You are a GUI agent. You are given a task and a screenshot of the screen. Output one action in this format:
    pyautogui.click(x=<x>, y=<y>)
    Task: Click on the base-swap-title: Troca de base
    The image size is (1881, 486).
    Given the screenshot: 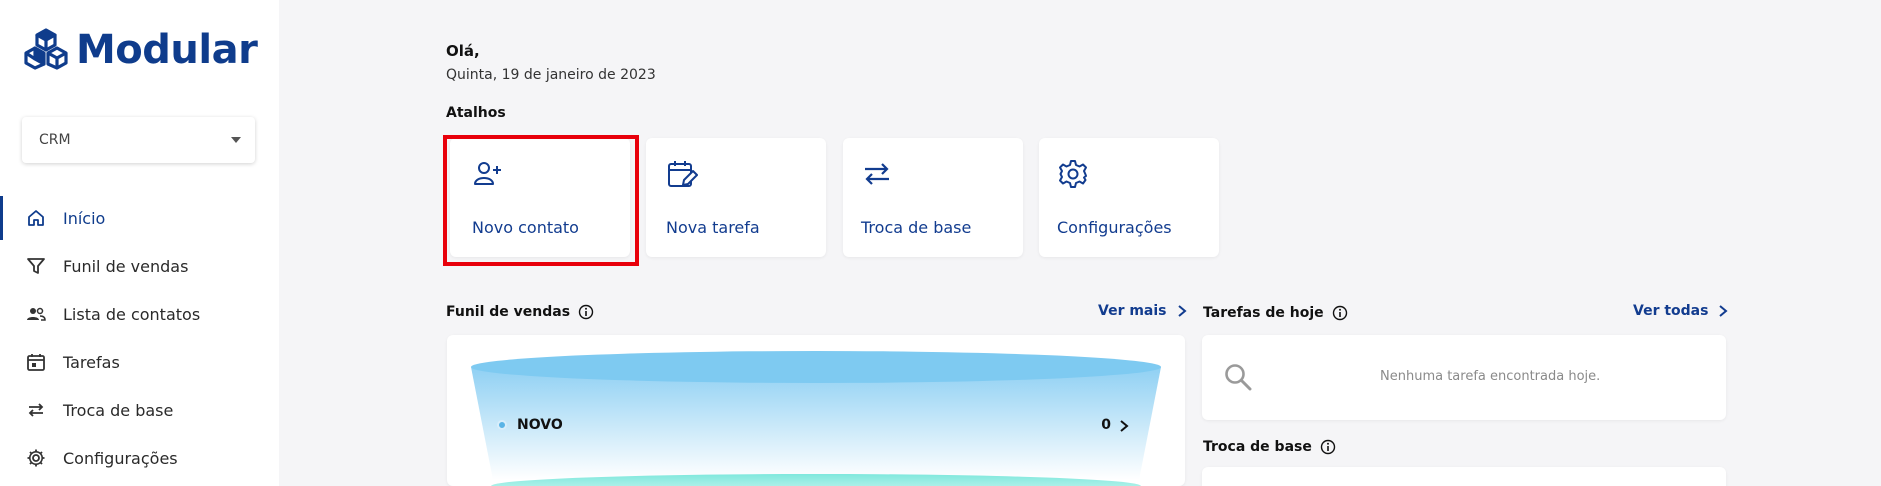 What is the action you would take?
    pyautogui.click(x=1269, y=447)
    